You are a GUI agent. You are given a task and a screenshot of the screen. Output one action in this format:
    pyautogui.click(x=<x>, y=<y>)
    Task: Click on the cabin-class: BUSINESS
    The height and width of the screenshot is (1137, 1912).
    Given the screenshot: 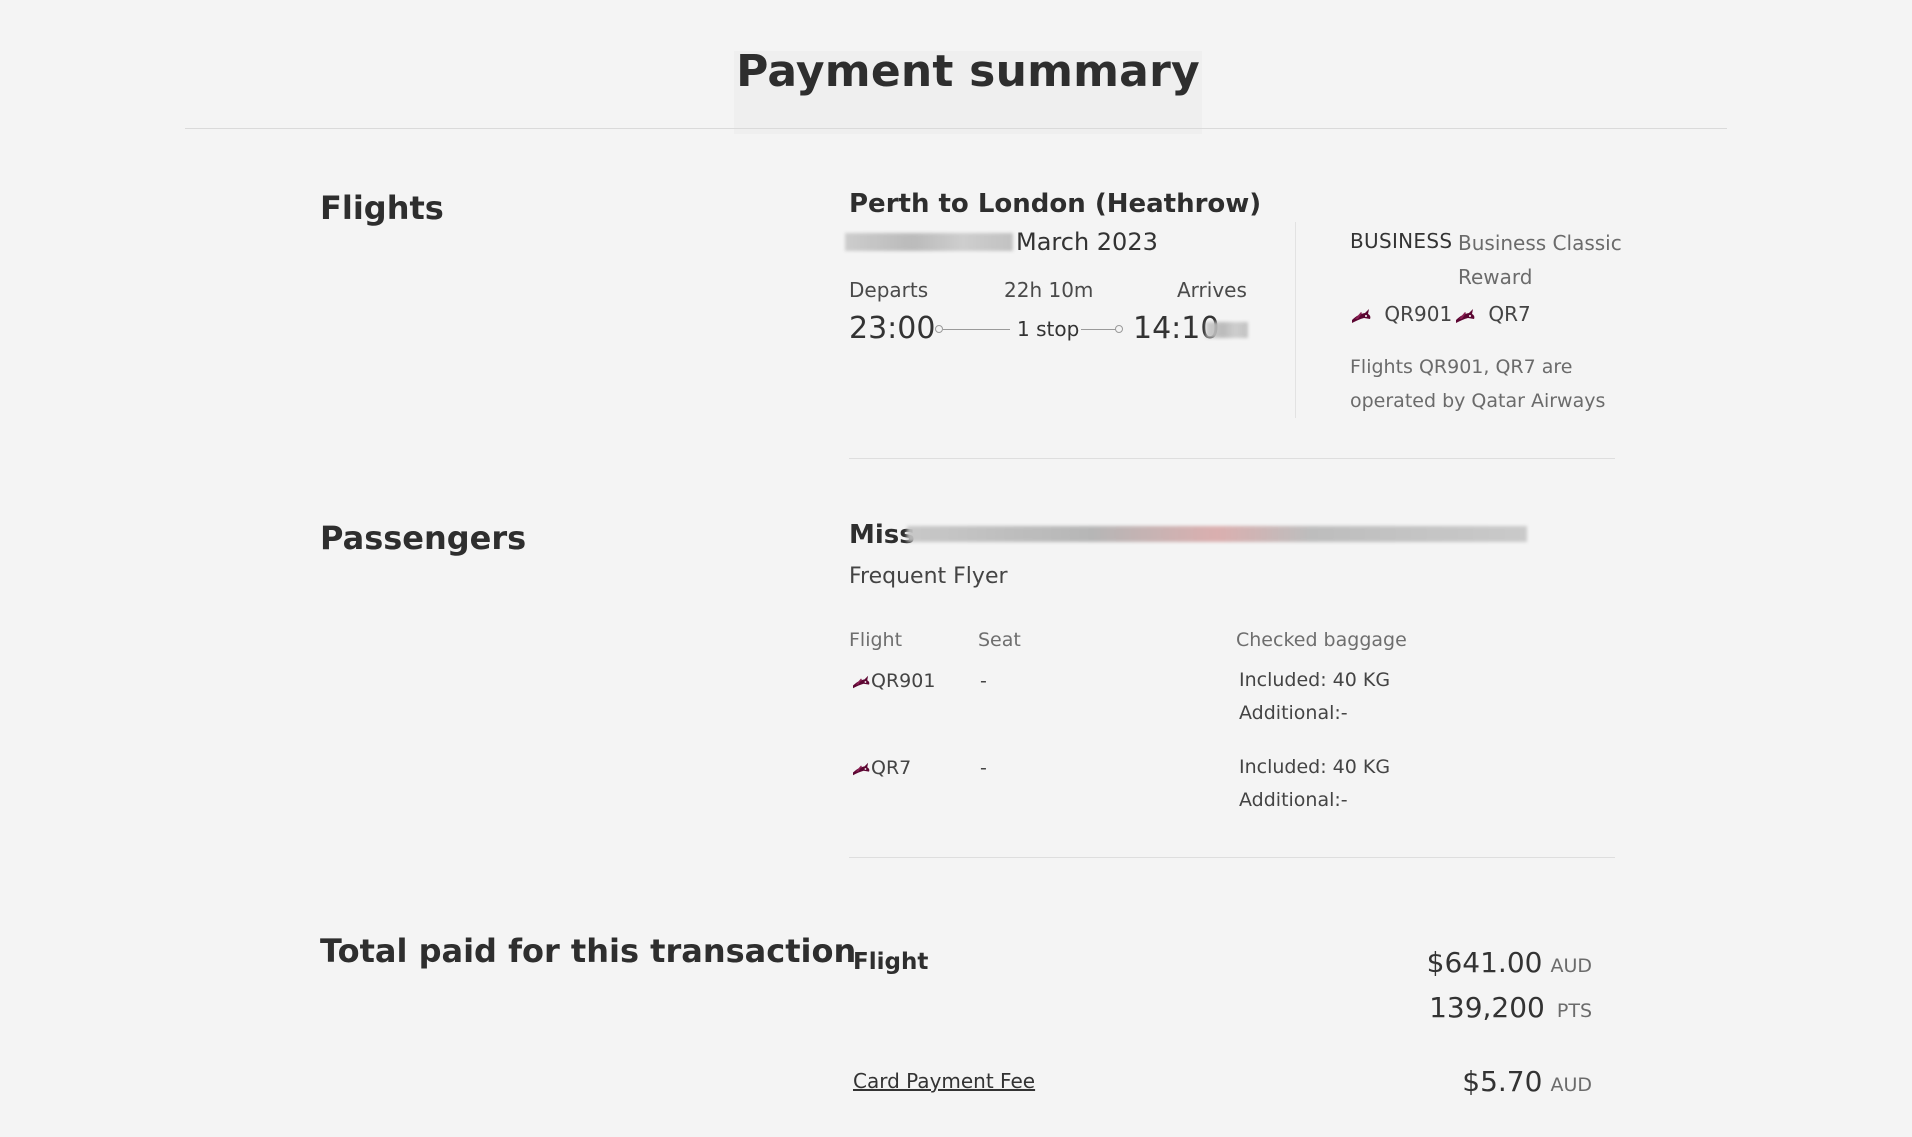 What is the action you would take?
    pyautogui.click(x=1401, y=241)
    